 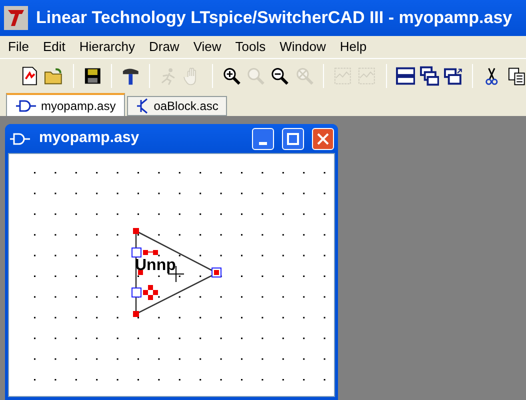 I want to click on close-button, so click(x=323, y=139).